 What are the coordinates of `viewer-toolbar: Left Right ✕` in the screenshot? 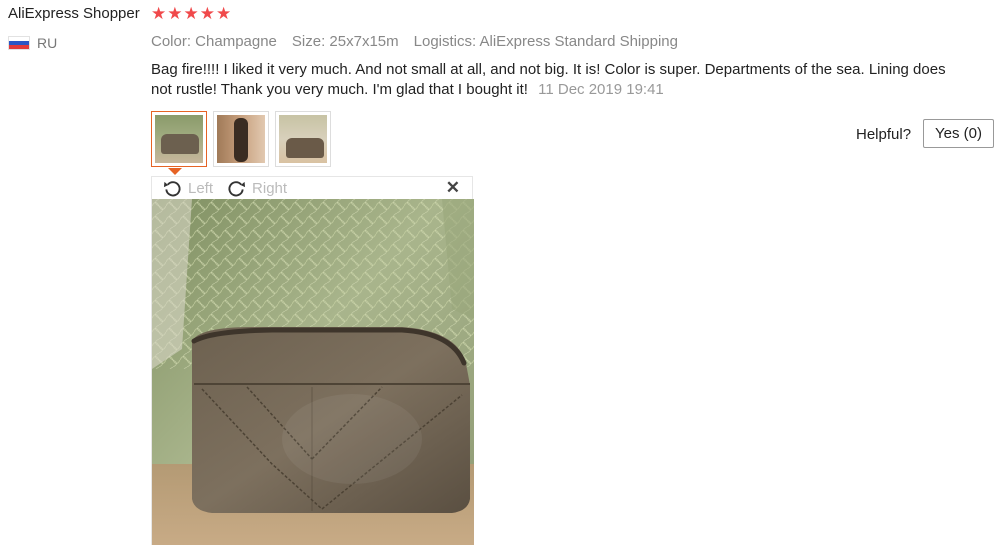 It's located at (312, 188).